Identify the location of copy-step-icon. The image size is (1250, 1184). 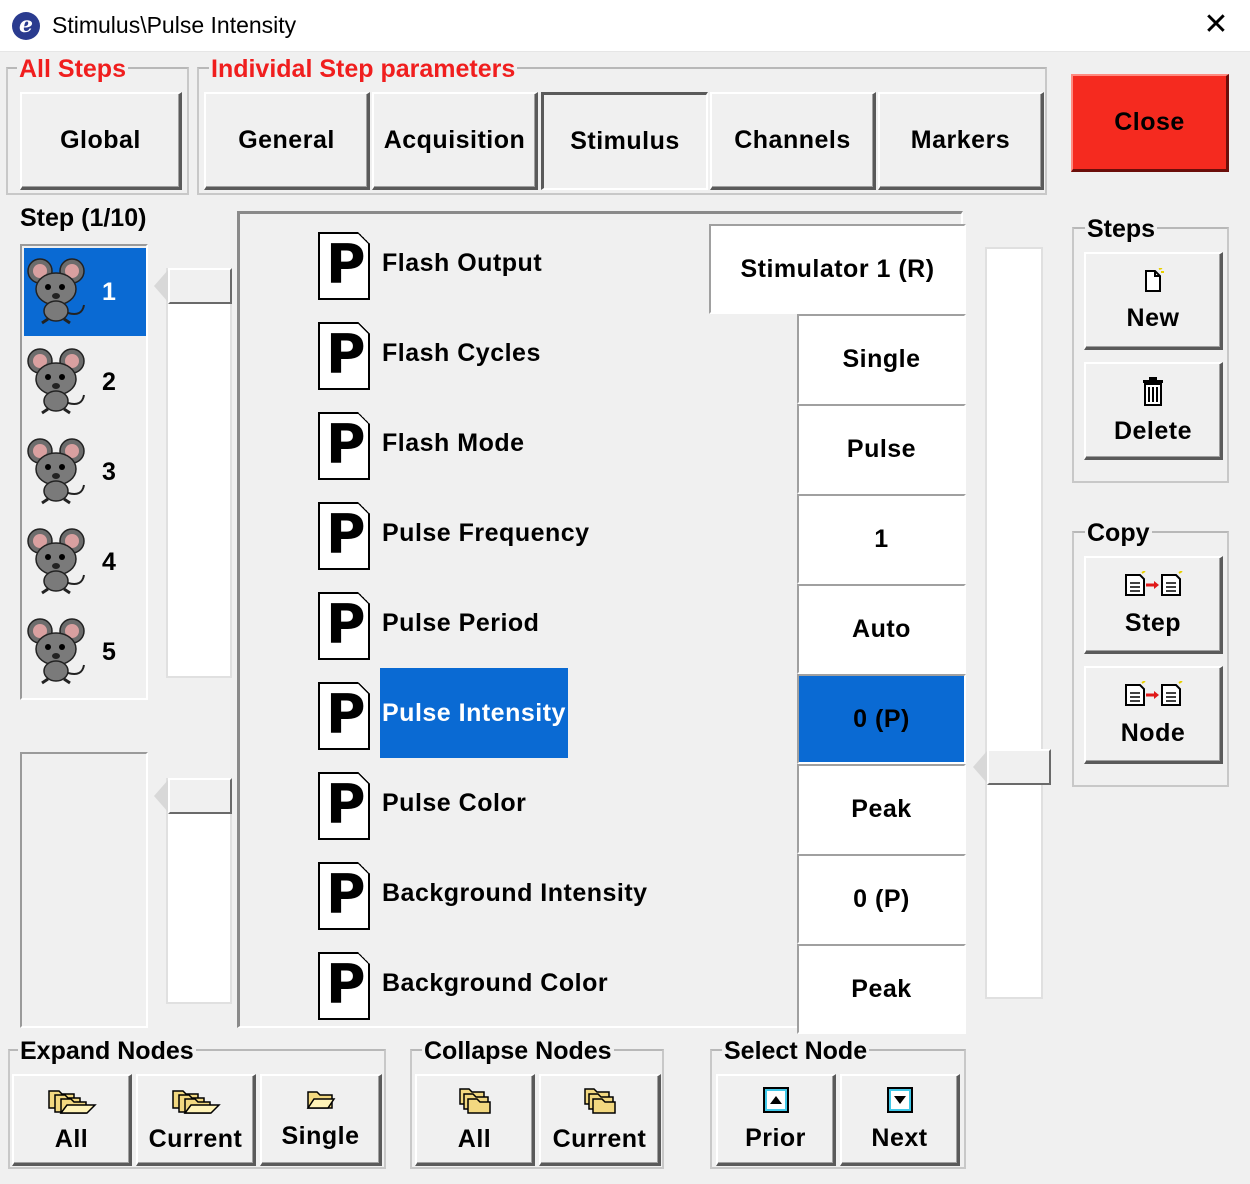
(1153, 587).